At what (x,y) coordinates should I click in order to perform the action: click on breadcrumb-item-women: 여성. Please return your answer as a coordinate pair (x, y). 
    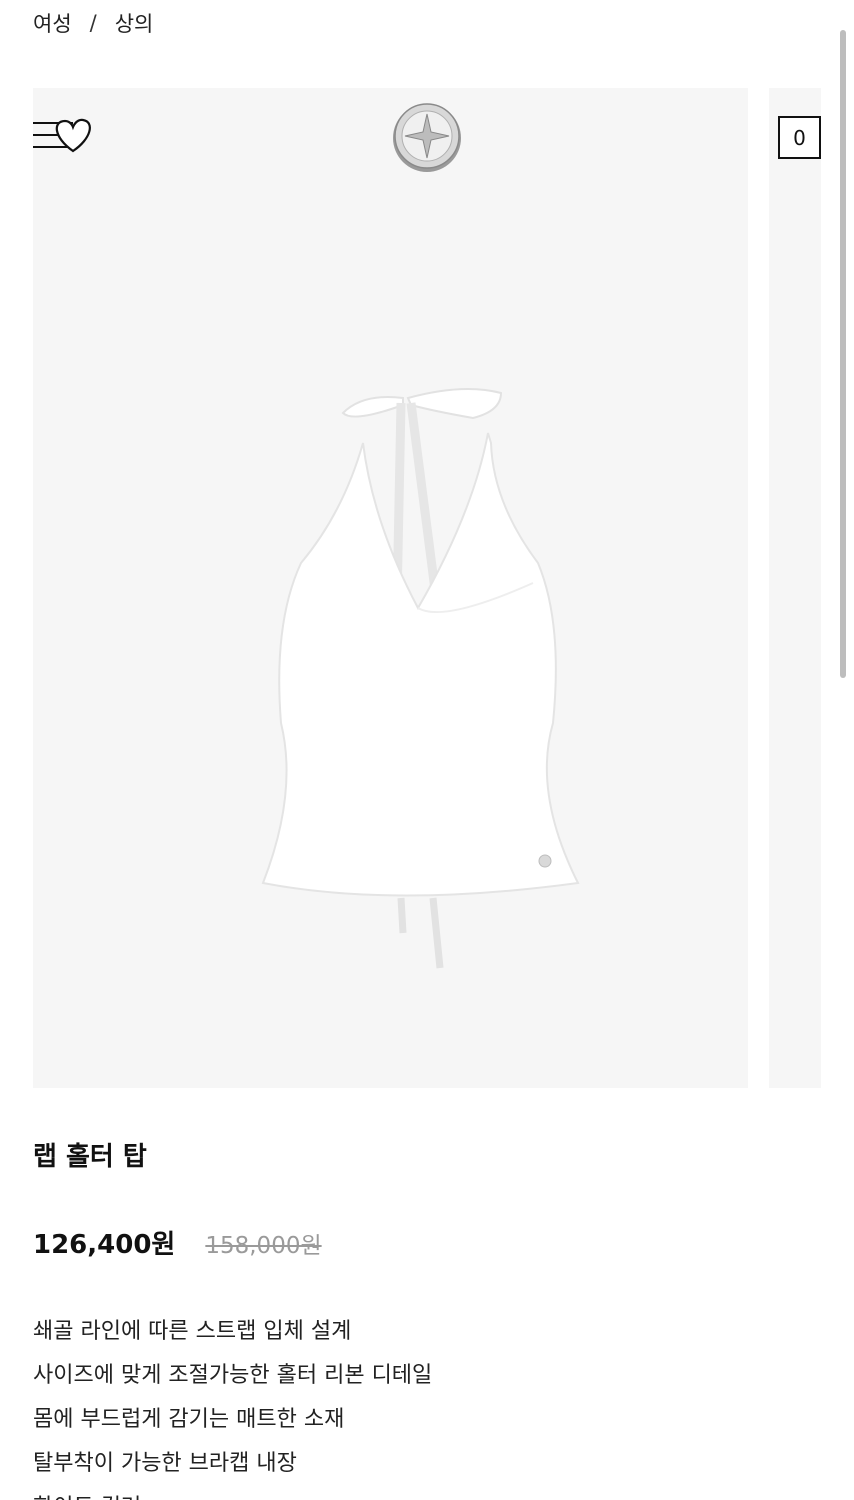
    Looking at the image, I should click on (52, 23).